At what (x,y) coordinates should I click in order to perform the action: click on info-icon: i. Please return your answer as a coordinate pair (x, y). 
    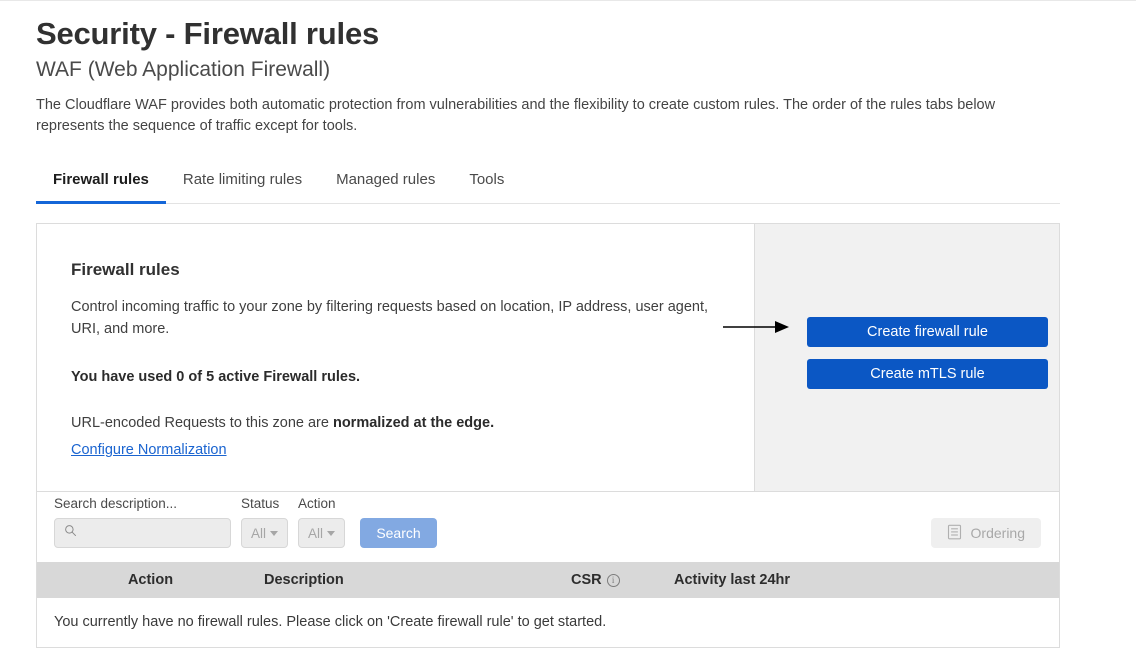
    Looking at the image, I should click on (613, 580).